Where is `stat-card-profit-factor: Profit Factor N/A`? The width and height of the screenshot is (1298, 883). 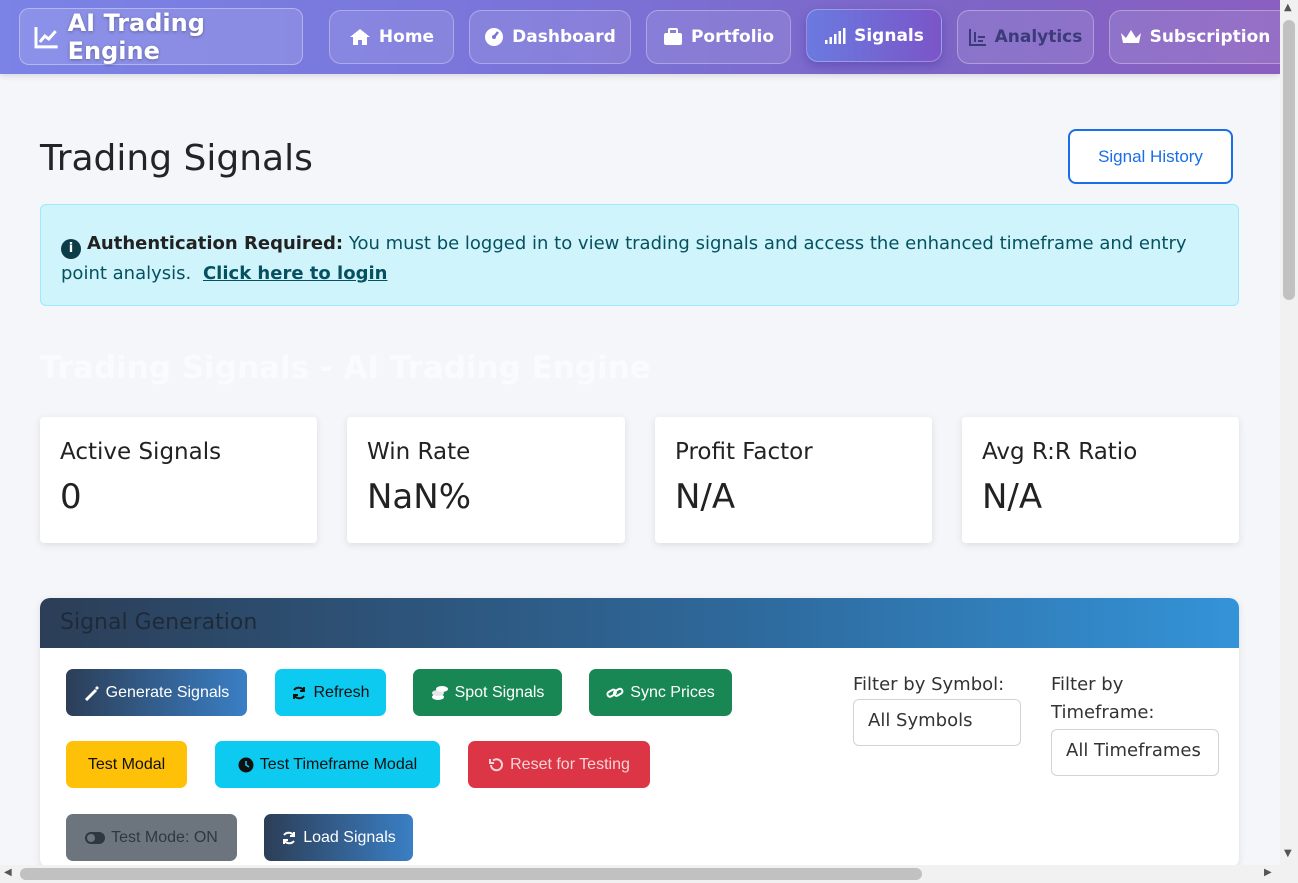
stat-card-profit-factor: Profit Factor N/A is located at coordinates (793, 480).